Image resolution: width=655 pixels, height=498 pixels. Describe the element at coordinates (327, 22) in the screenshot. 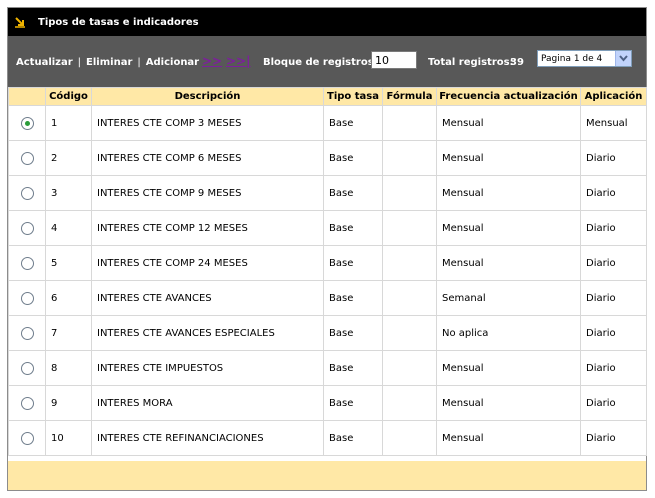

I see `title-bar: Tipos de tasas e indicadores` at that location.